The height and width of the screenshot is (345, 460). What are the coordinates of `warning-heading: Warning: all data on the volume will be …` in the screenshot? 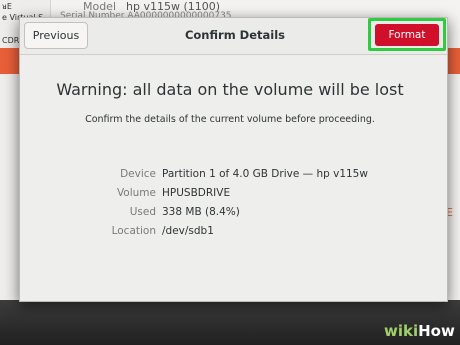 It's located at (230, 89).